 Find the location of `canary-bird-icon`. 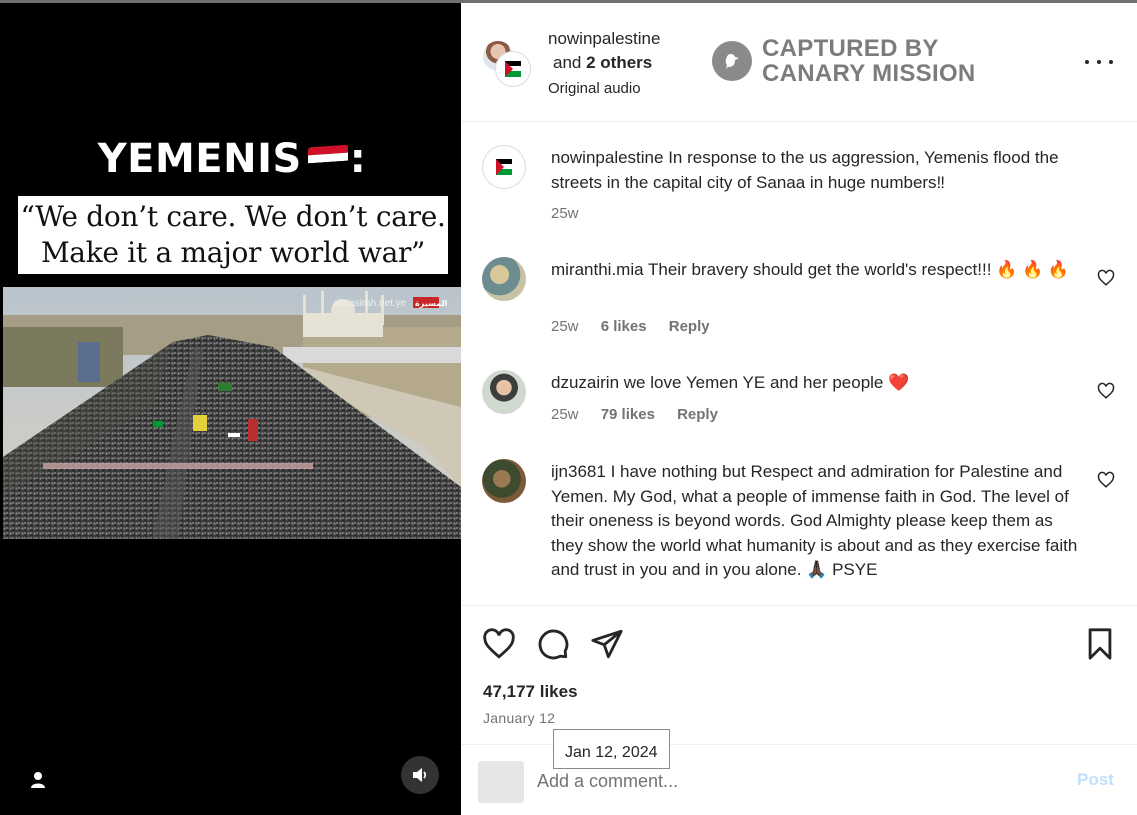

canary-bird-icon is located at coordinates (732, 61).